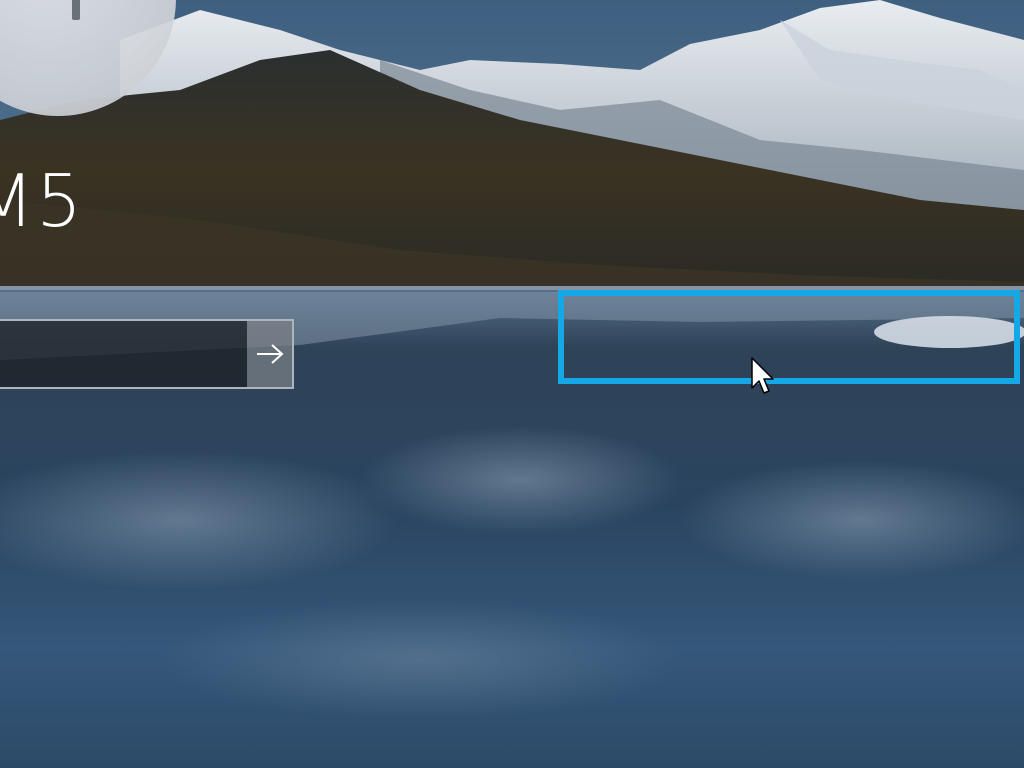  What do you see at coordinates (762, 375) in the screenshot?
I see `mouse-pointer-icon` at bounding box center [762, 375].